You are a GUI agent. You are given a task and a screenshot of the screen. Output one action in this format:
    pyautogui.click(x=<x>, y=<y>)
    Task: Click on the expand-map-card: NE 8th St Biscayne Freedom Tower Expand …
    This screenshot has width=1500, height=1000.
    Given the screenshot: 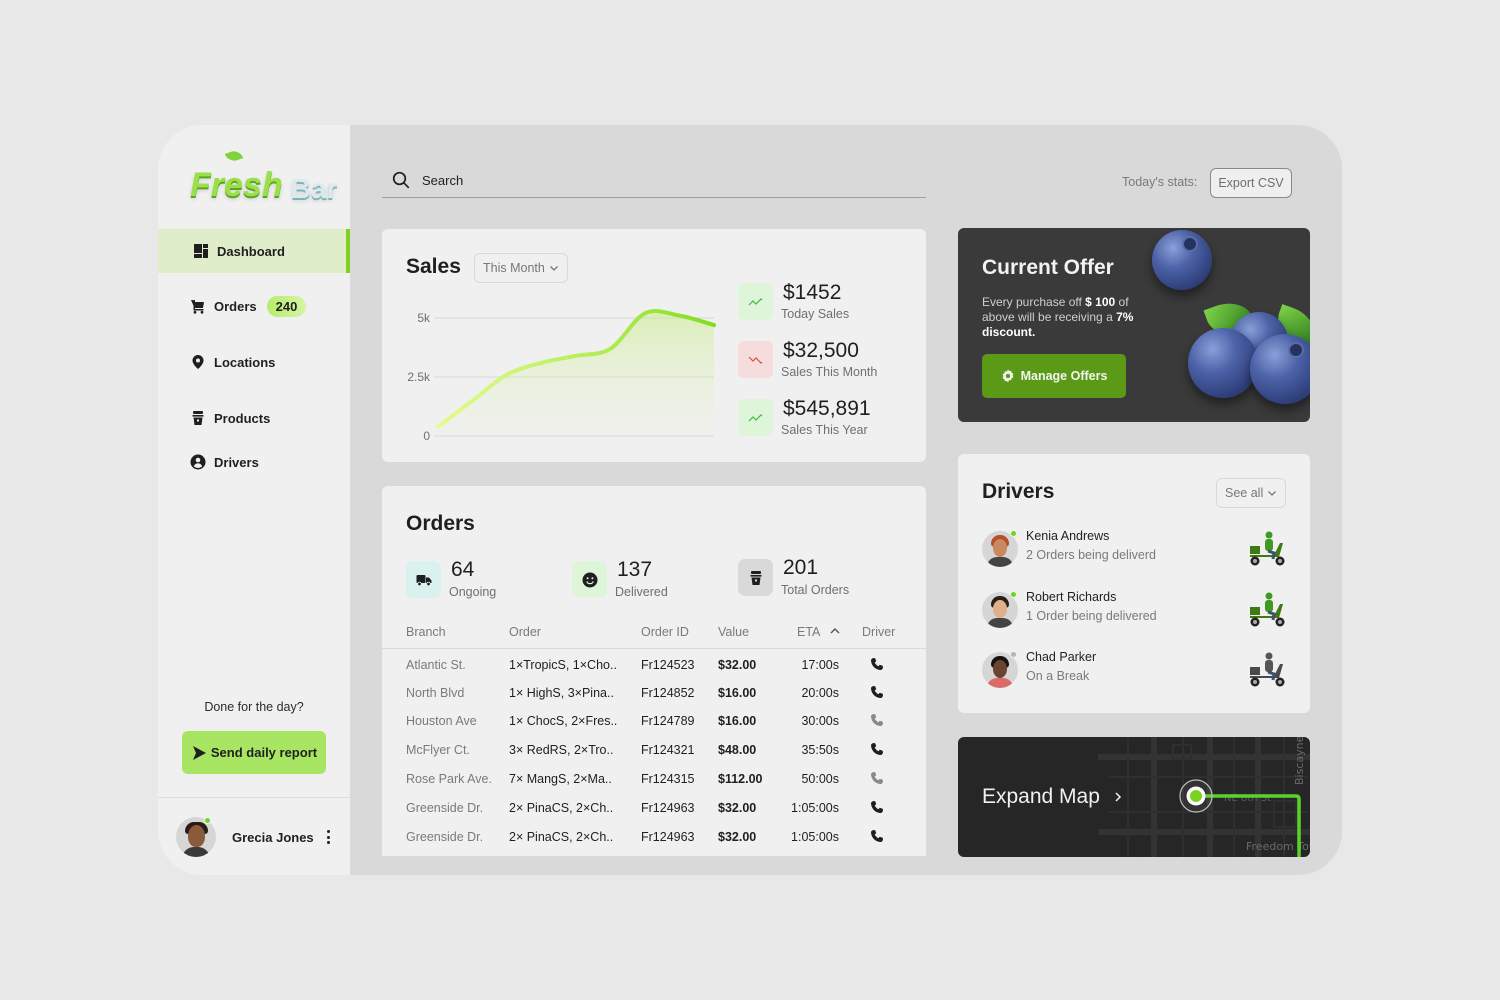 What is the action you would take?
    pyautogui.click(x=1134, y=797)
    